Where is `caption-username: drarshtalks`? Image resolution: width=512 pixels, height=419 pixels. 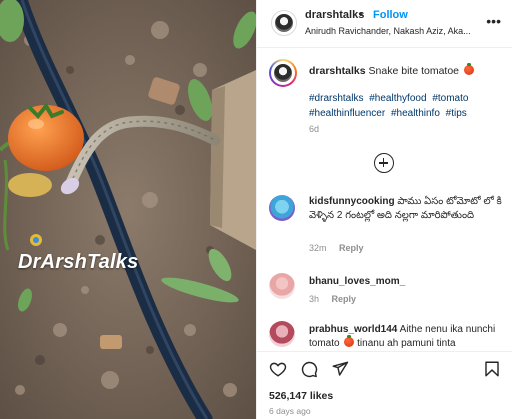
caption-username: drarshtalks is located at coordinates (337, 71).